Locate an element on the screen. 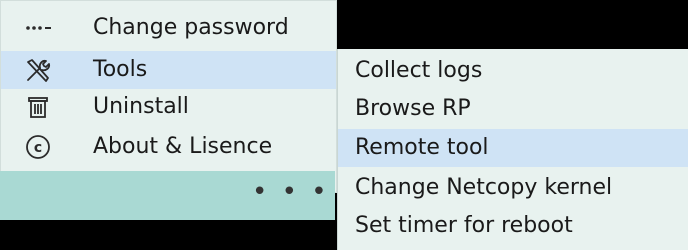 The height and width of the screenshot is (250, 688). copyright-icon: c is located at coordinates (38, 147).